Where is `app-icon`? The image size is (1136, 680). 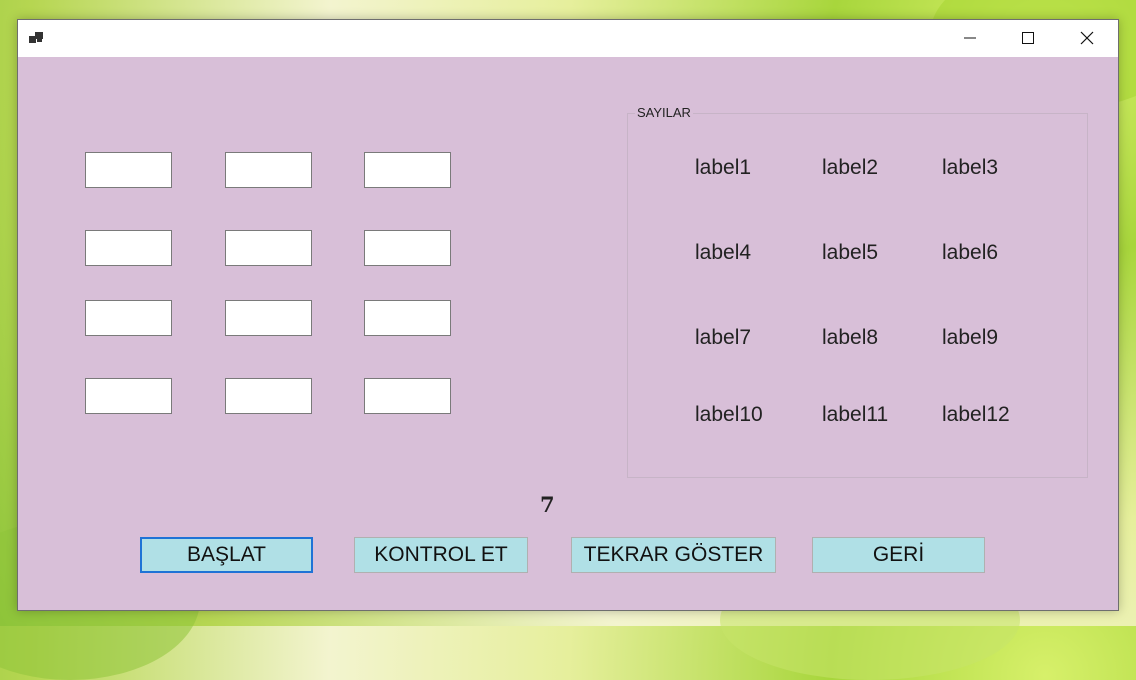 app-icon is located at coordinates (37, 38).